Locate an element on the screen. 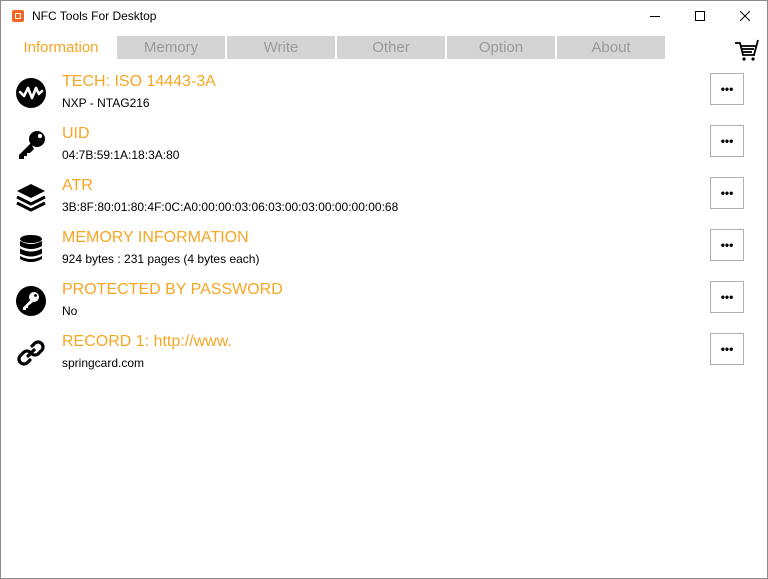 The width and height of the screenshot is (768, 579). row-title: MEMORY INFORMATION is located at coordinates (155, 237).